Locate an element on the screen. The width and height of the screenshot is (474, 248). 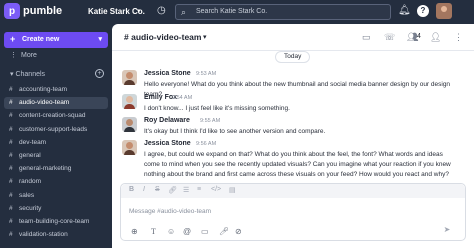
channel-title: # audio-video-team is located at coordinates (162, 37).